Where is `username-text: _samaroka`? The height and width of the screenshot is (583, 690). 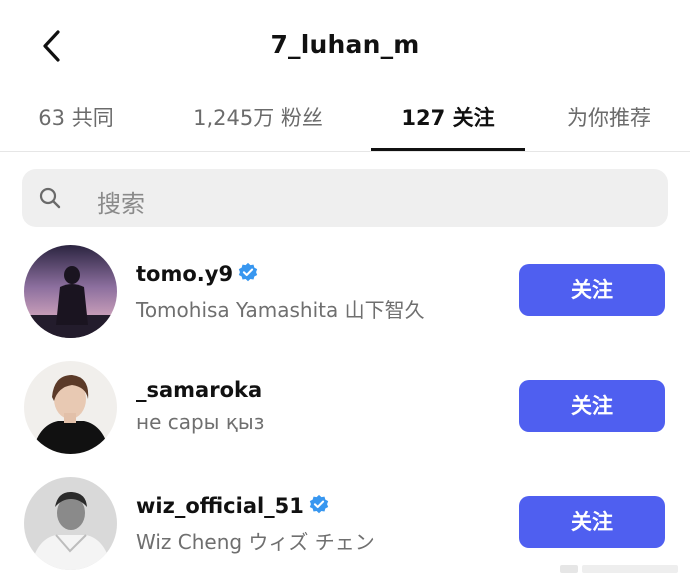 username-text: _samaroka is located at coordinates (199, 390).